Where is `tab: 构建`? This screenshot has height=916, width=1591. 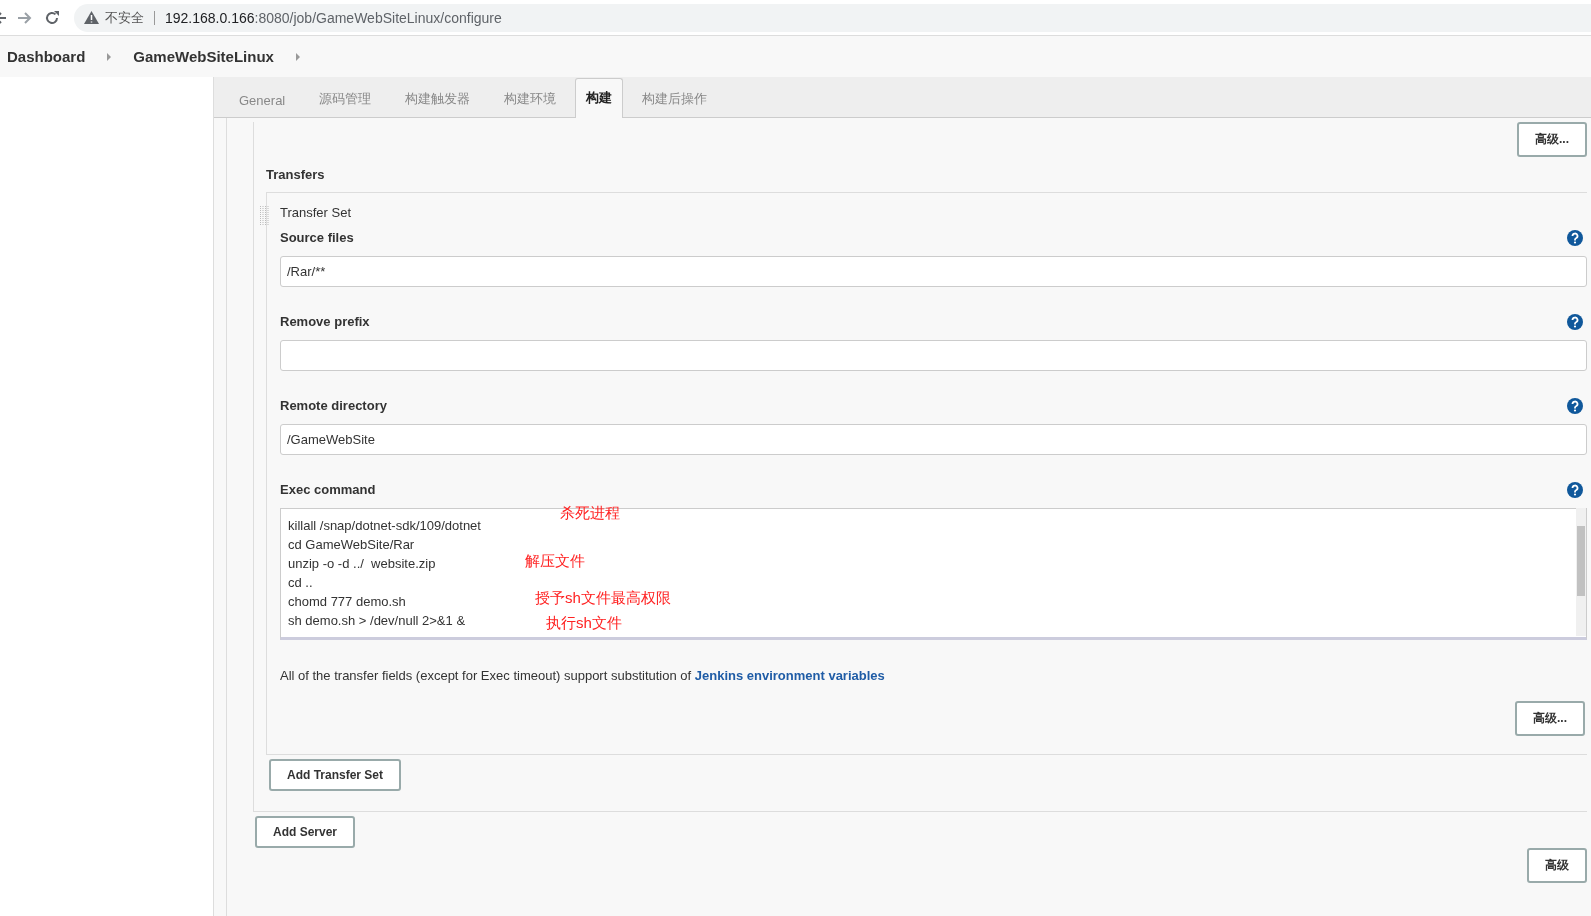 tab: 构建 is located at coordinates (599, 98).